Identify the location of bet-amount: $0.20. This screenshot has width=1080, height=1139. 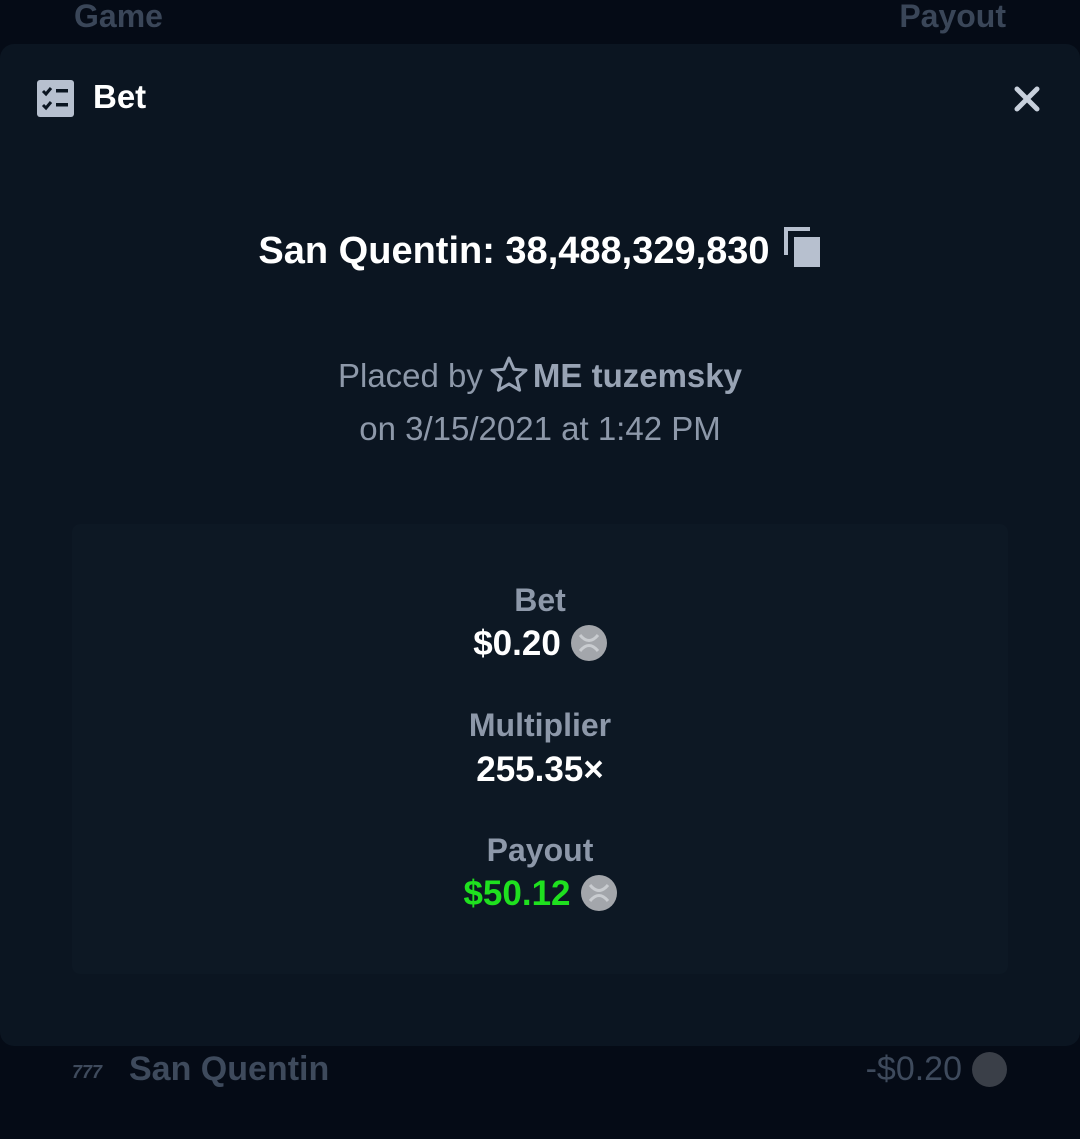
(540, 644).